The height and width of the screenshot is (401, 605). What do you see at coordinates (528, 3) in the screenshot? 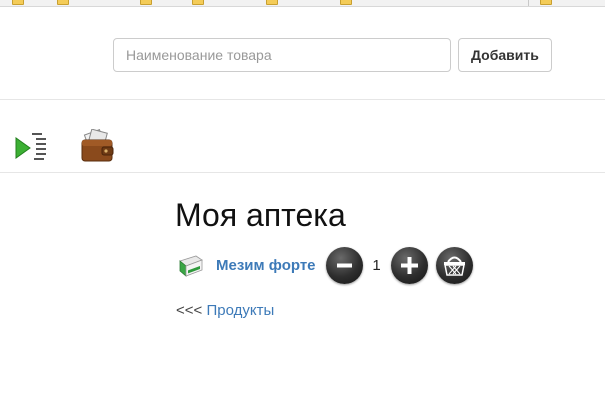
I see `bookmarks-separator` at bounding box center [528, 3].